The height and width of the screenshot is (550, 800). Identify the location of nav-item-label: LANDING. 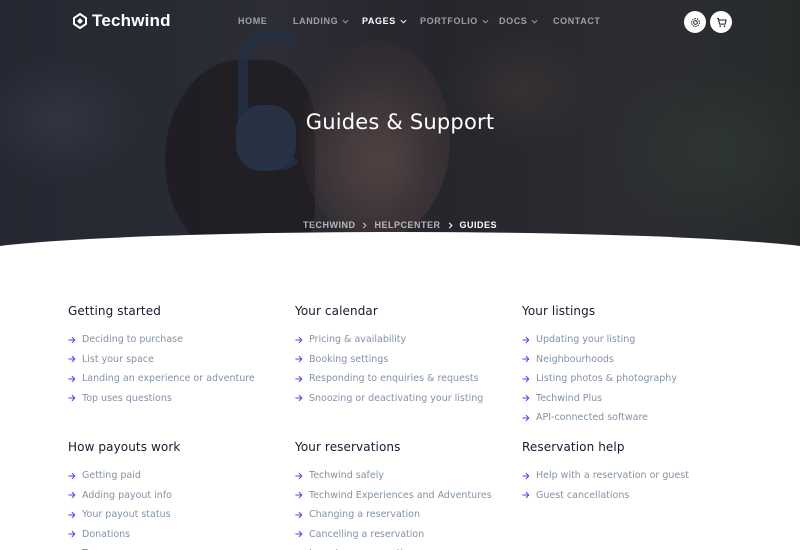
(316, 21).